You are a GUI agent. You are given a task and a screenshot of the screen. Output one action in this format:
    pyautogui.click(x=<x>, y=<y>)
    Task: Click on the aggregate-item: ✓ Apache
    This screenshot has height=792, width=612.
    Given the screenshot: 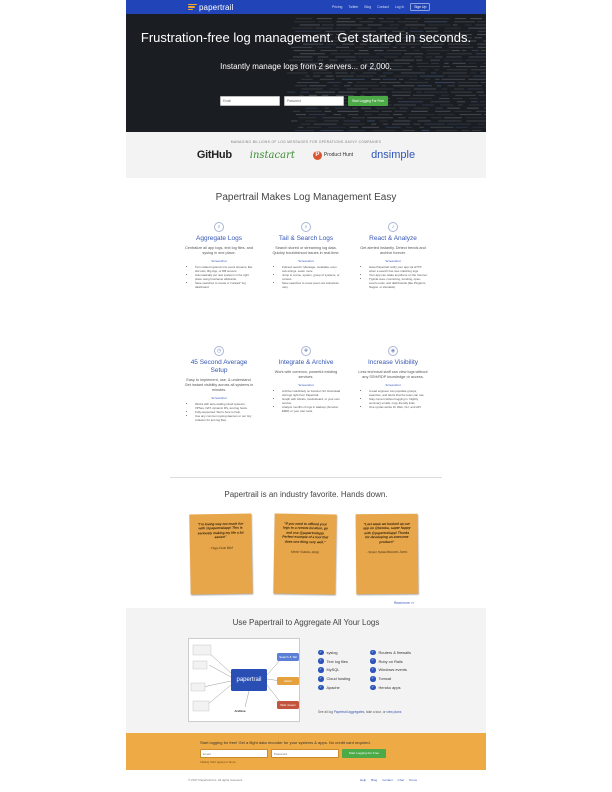 What is the action you would take?
    pyautogui.click(x=334, y=687)
    